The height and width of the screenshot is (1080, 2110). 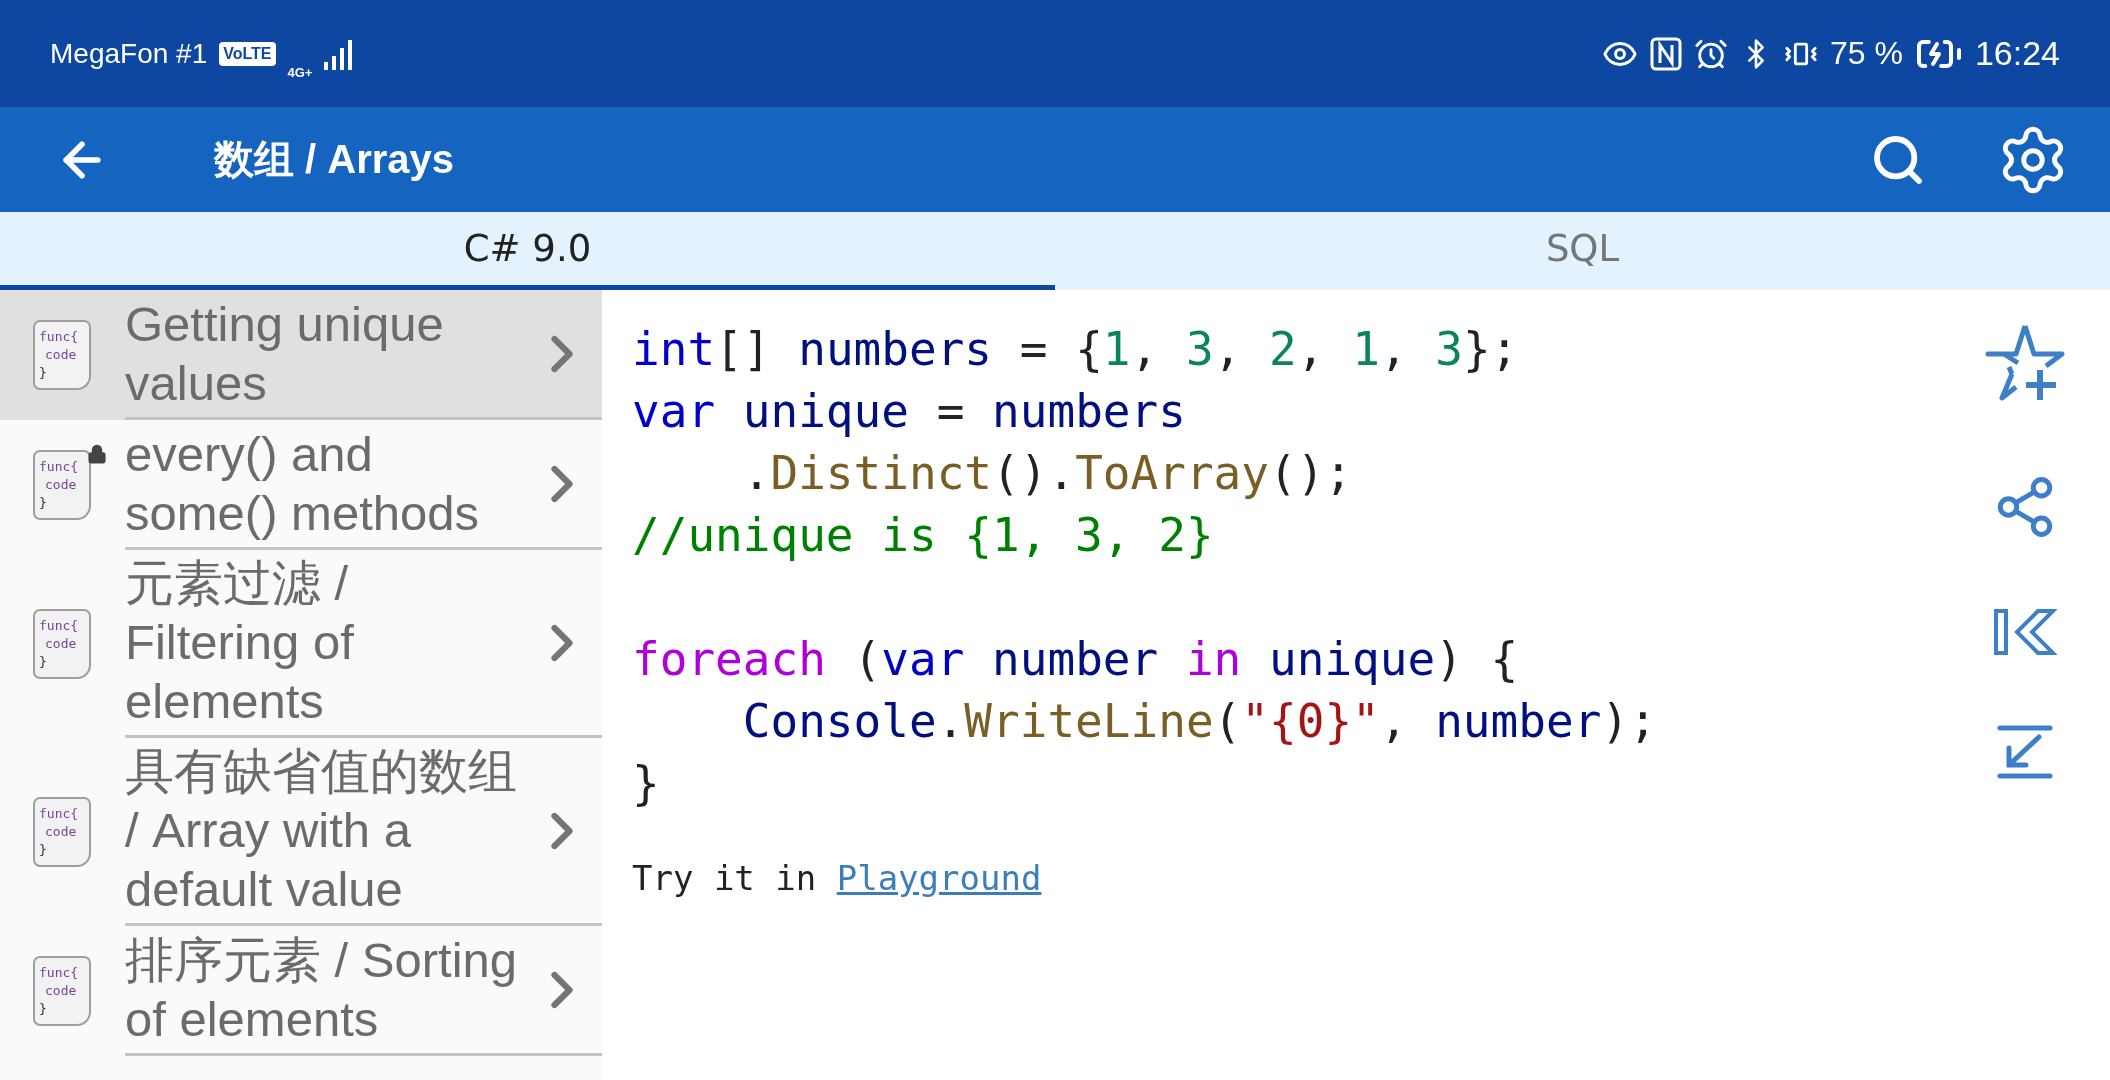 What do you see at coordinates (646, 783) in the screenshot?
I see `code-line: }` at bounding box center [646, 783].